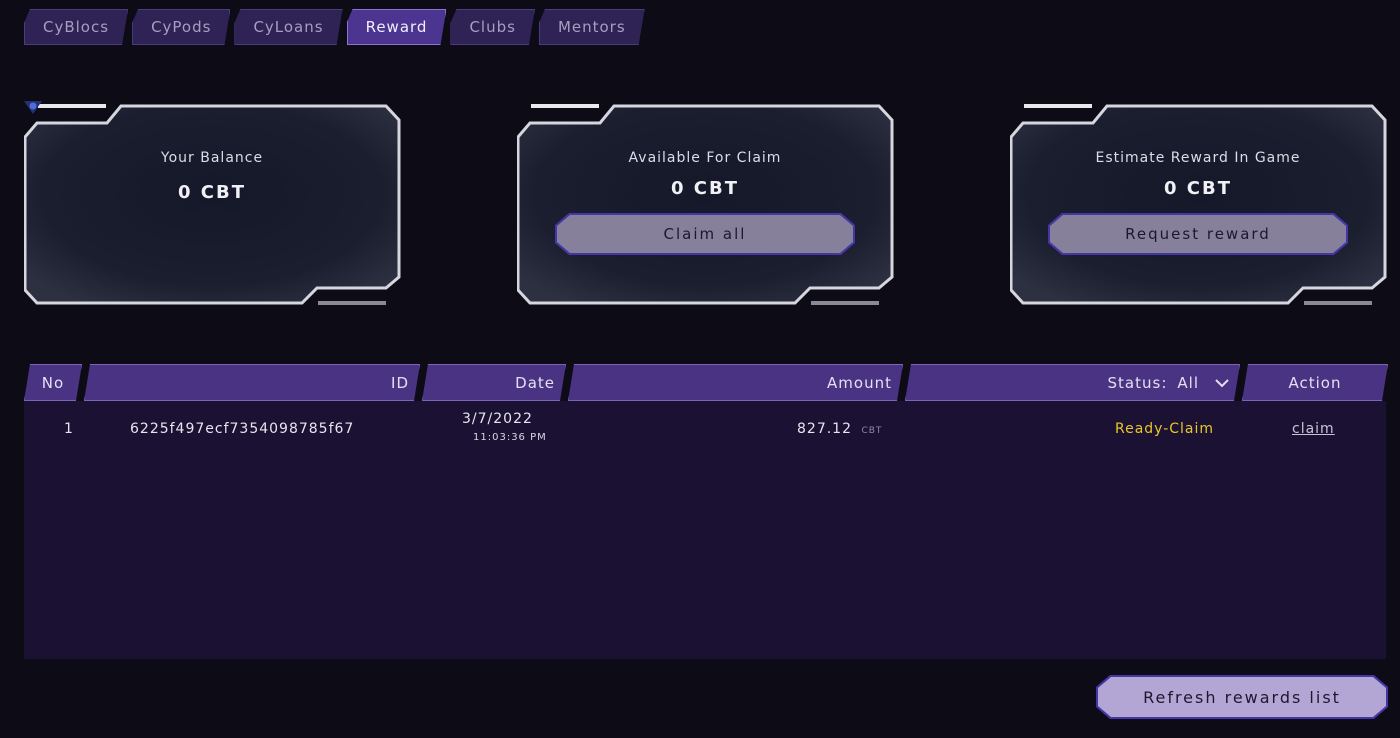 This screenshot has width=1400, height=738. I want to click on tab-clubs: Clubs, so click(492, 27).